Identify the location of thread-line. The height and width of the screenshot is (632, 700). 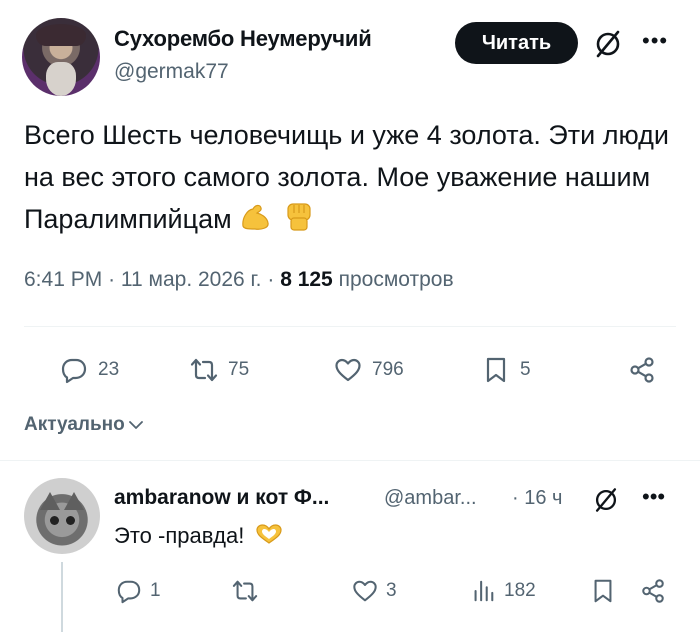
(62, 597).